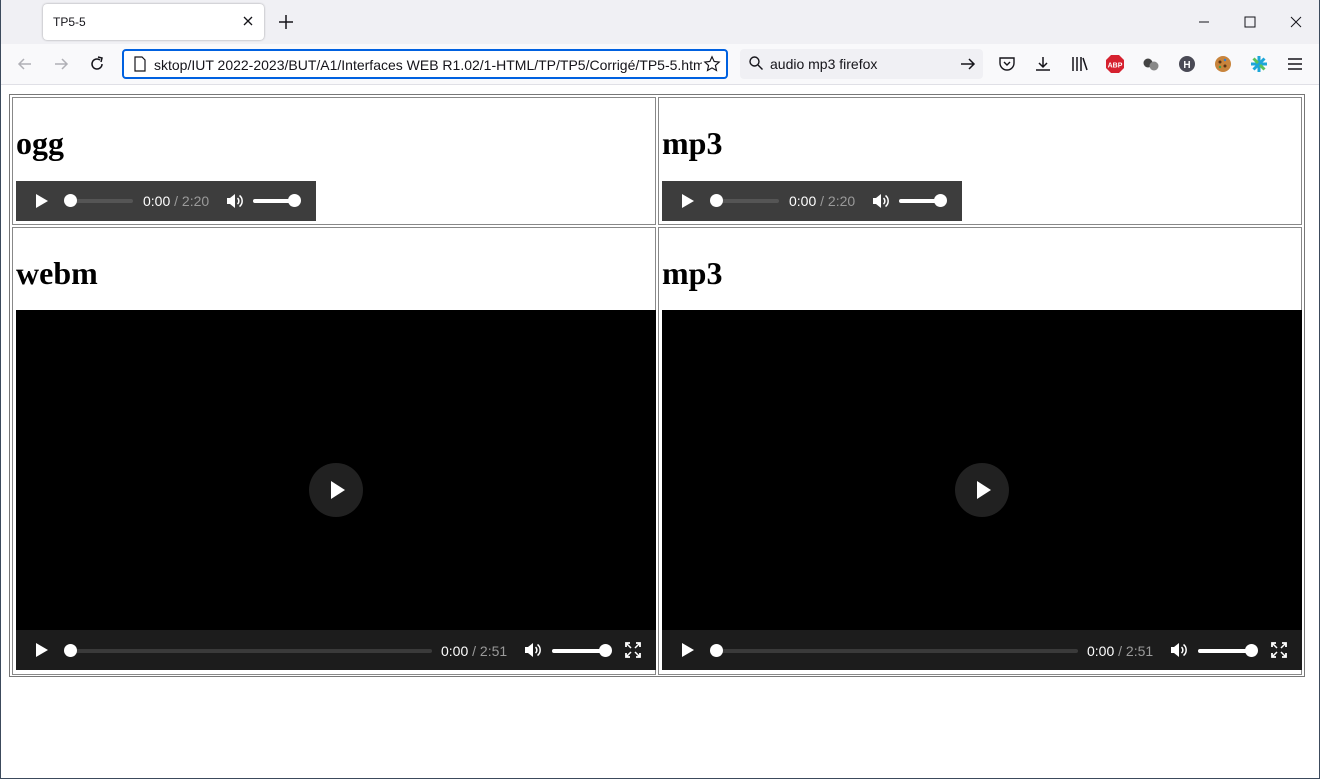  What do you see at coordinates (1007, 64) in the screenshot?
I see `pocket-icon` at bounding box center [1007, 64].